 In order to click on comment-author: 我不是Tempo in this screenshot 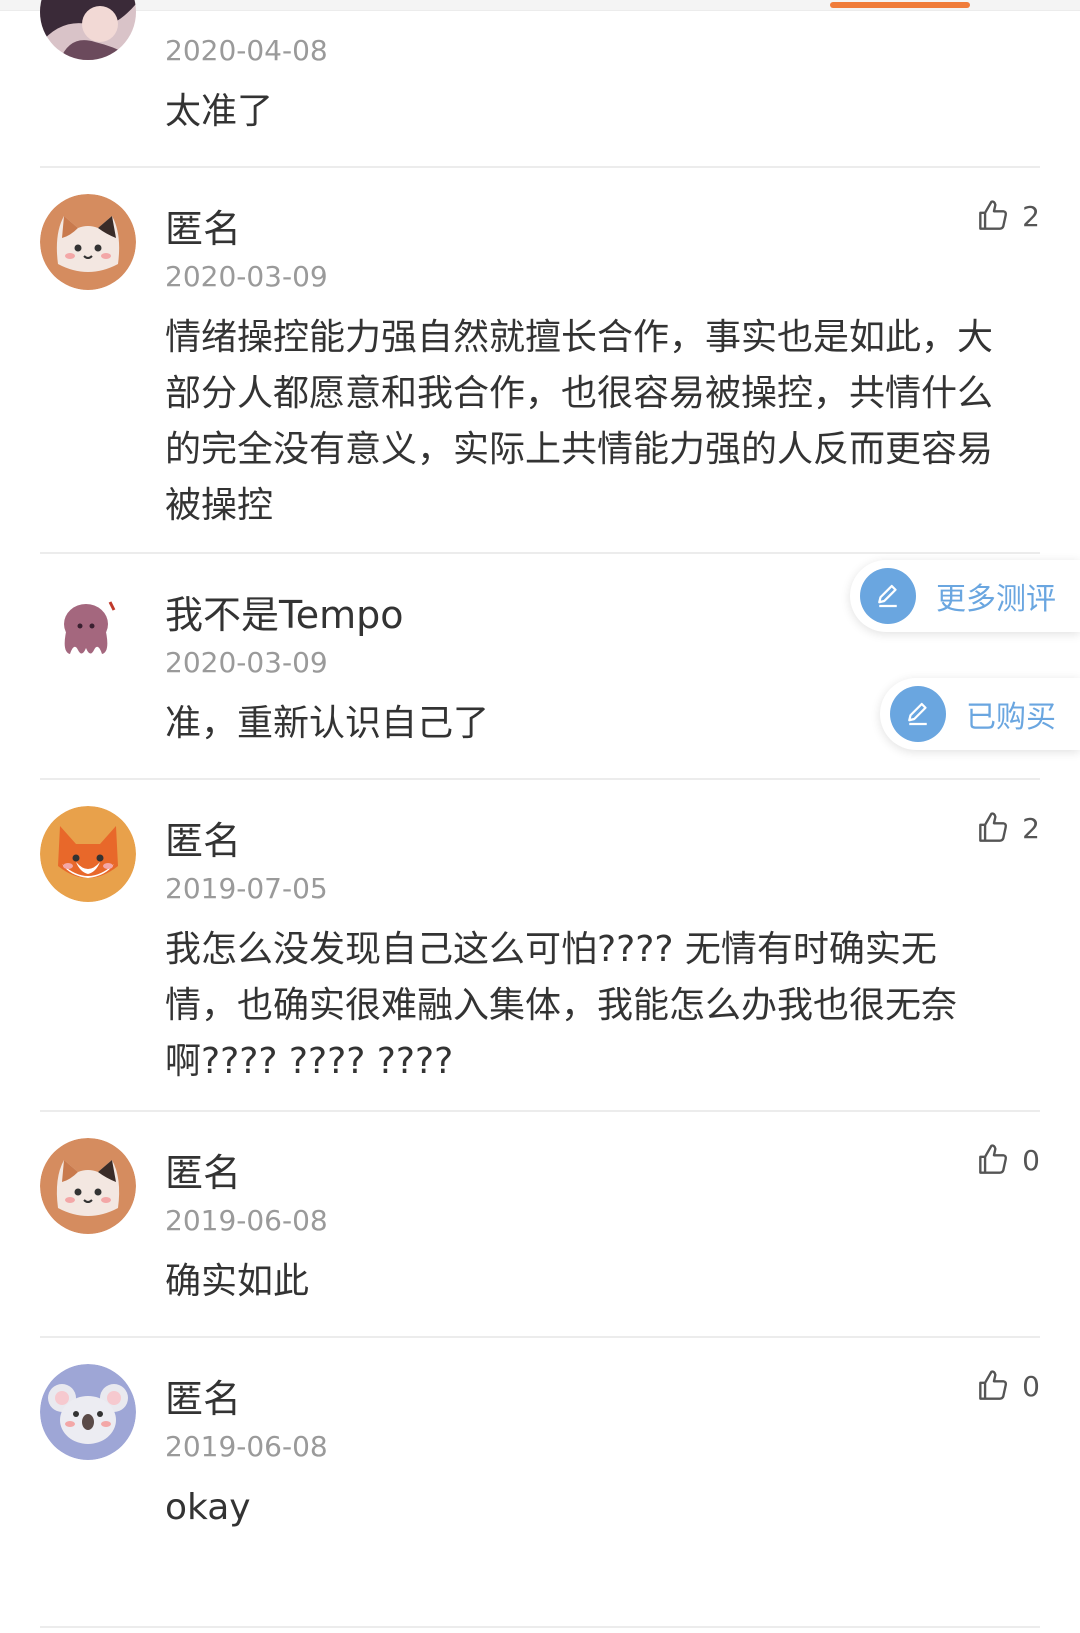, I will do `click(284, 611)`.